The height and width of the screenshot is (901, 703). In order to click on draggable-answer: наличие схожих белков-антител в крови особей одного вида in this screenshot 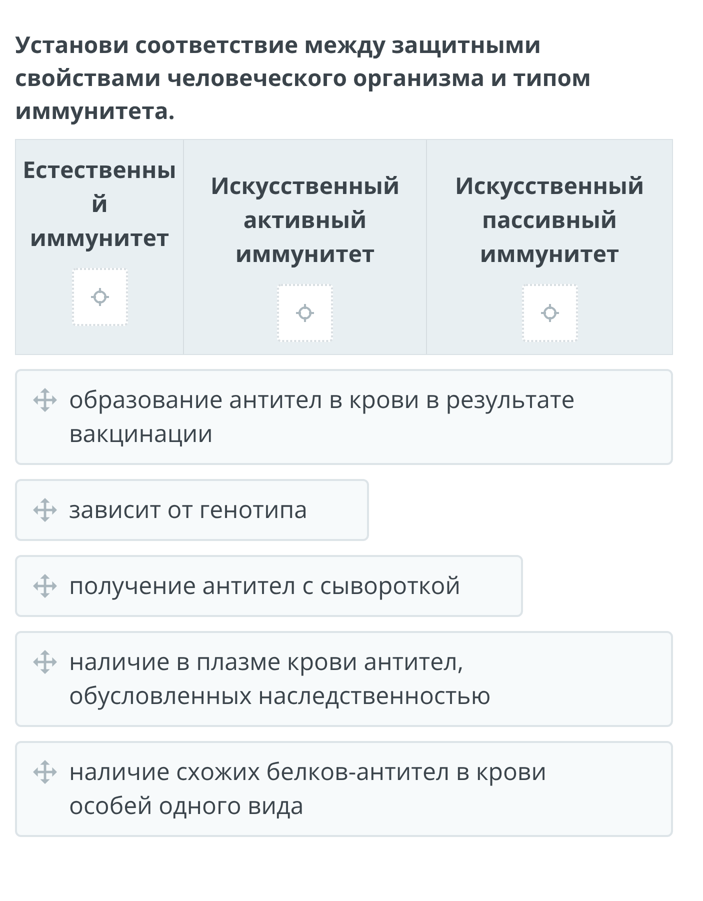, I will do `click(344, 789)`.